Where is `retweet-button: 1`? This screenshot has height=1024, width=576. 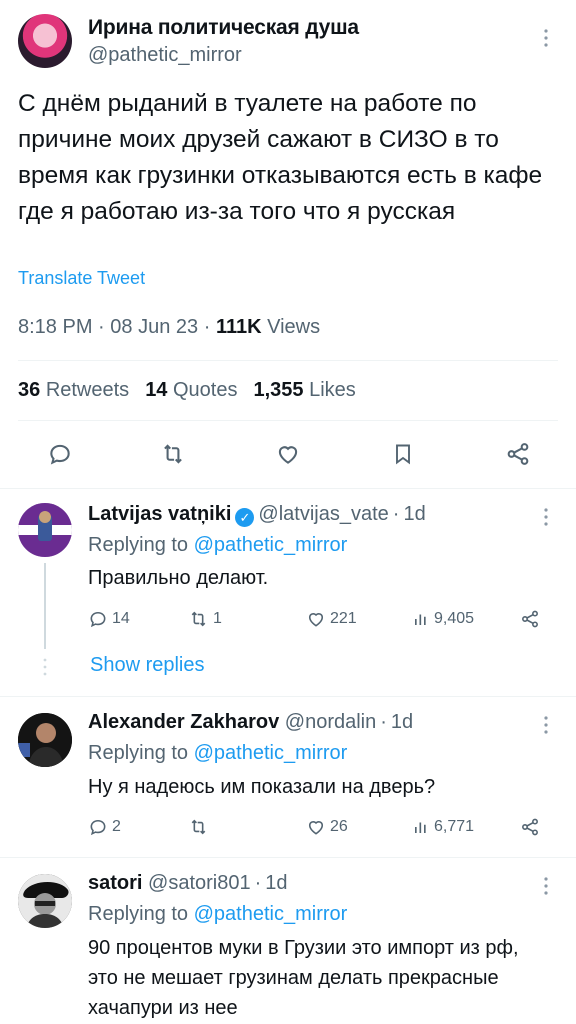
retweet-button: 1 is located at coordinates (205, 619).